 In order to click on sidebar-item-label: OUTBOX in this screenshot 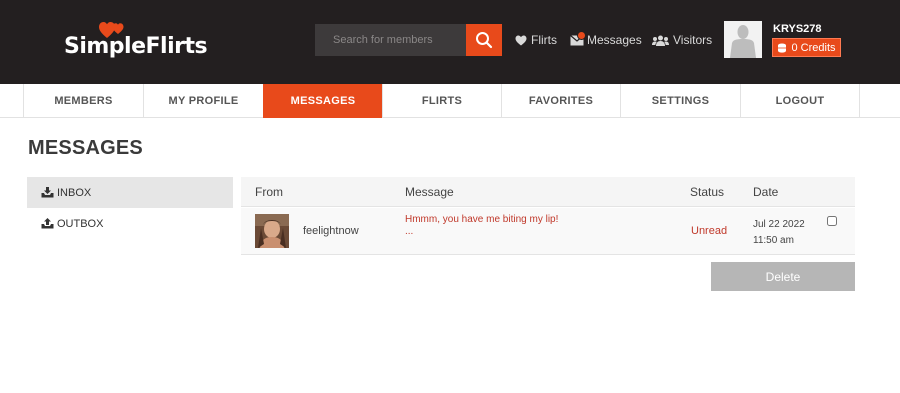, I will do `click(80, 223)`.